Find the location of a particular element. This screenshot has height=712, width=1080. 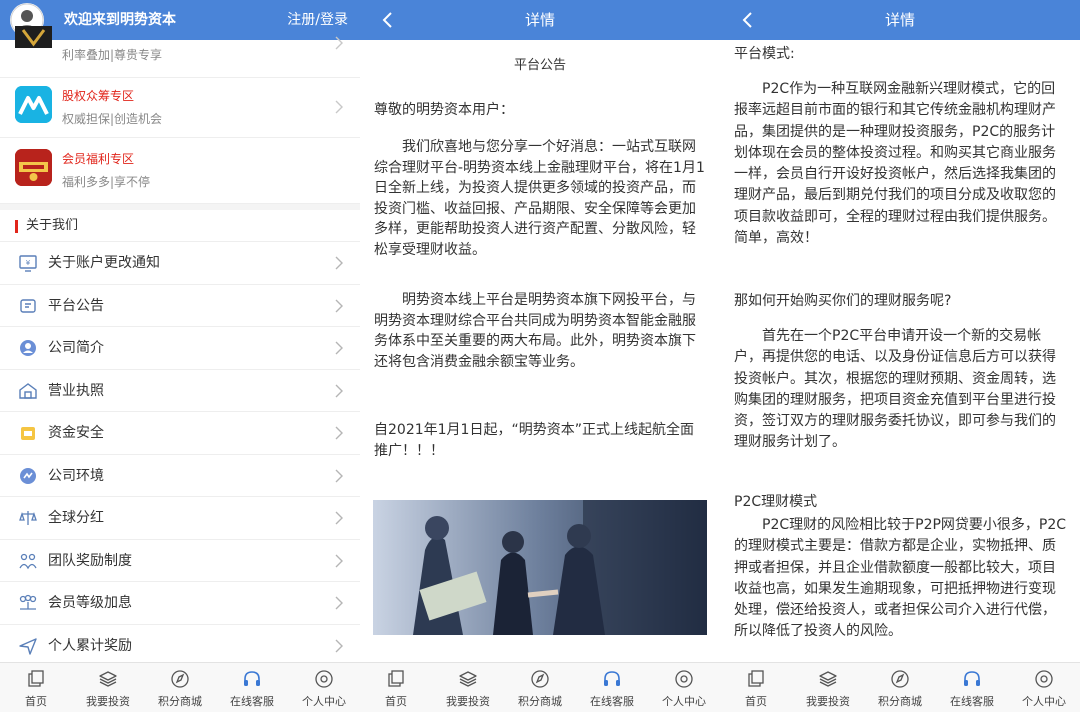

menu-item-label: 团队奖励制度 is located at coordinates (90, 560).